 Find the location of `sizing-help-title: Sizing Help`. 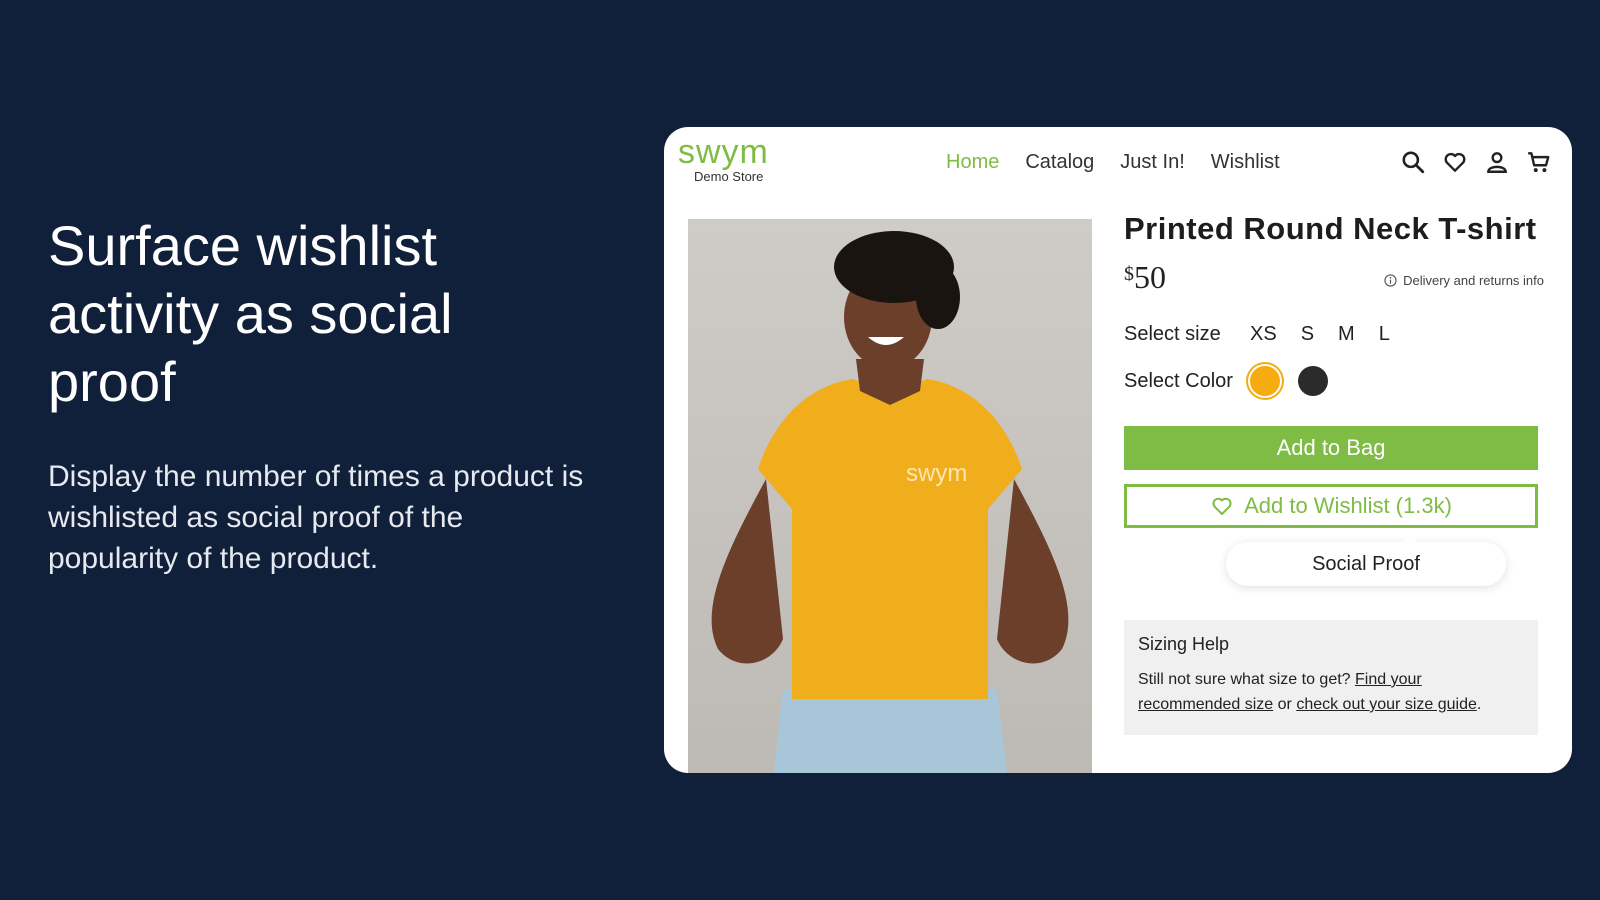

sizing-help-title: Sizing Help is located at coordinates (1184, 644).